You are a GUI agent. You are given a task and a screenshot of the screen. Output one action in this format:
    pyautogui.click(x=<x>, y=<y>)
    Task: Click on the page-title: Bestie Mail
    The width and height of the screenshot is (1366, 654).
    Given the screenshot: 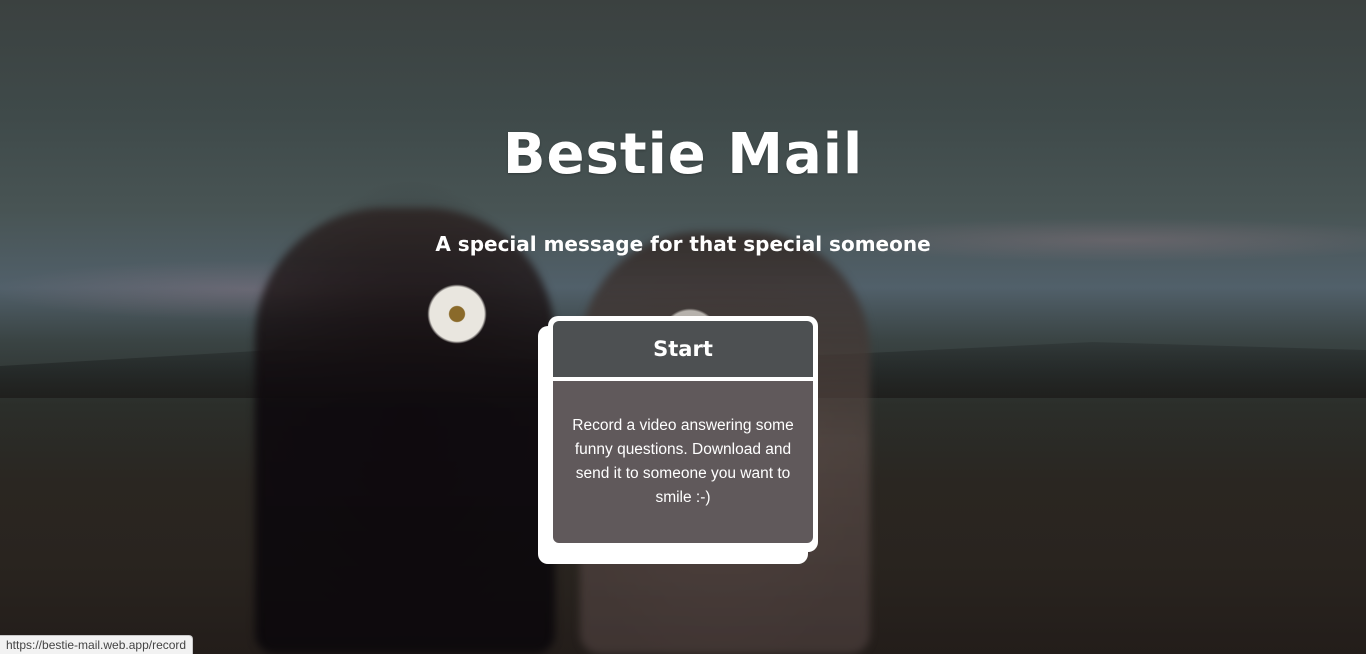 What is the action you would take?
    pyautogui.click(x=683, y=154)
    